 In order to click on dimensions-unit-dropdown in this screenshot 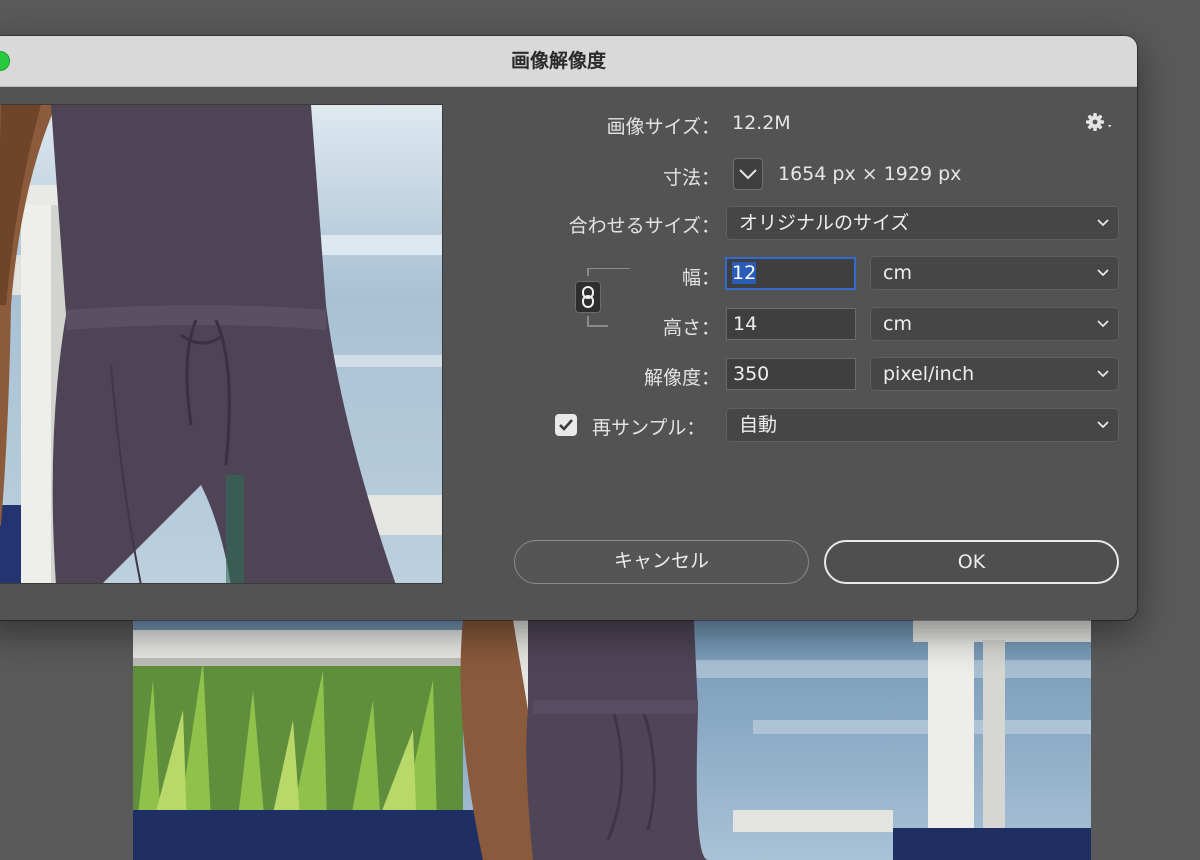, I will do `click(748, 174)`.